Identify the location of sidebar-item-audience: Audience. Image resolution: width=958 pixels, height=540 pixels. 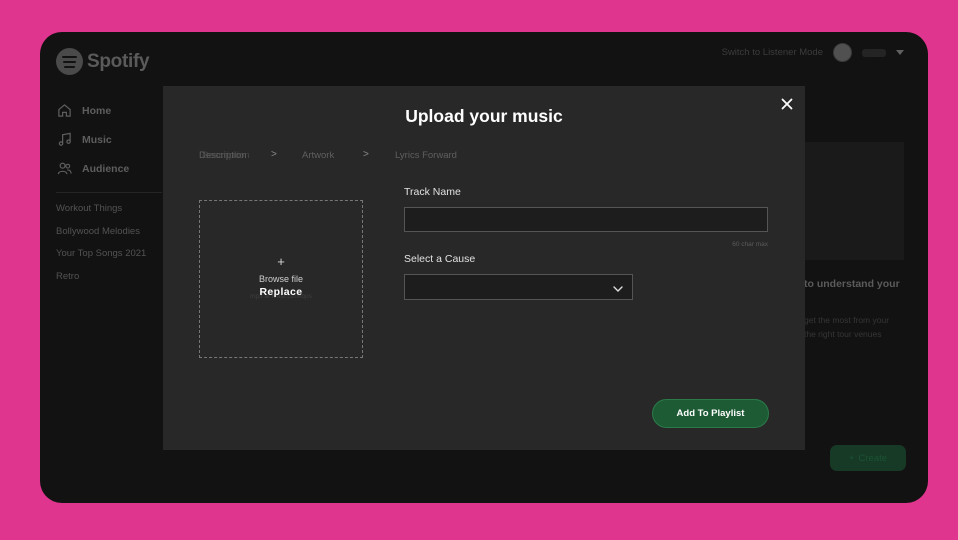
(92, 168).